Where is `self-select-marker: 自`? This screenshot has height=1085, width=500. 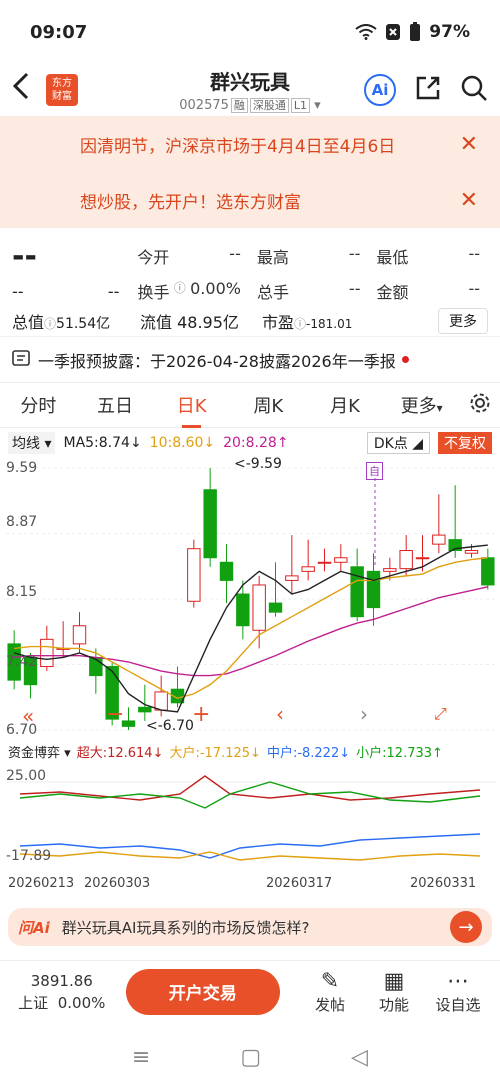 self-select-marker: 自 is located at coordinates (374, 471).